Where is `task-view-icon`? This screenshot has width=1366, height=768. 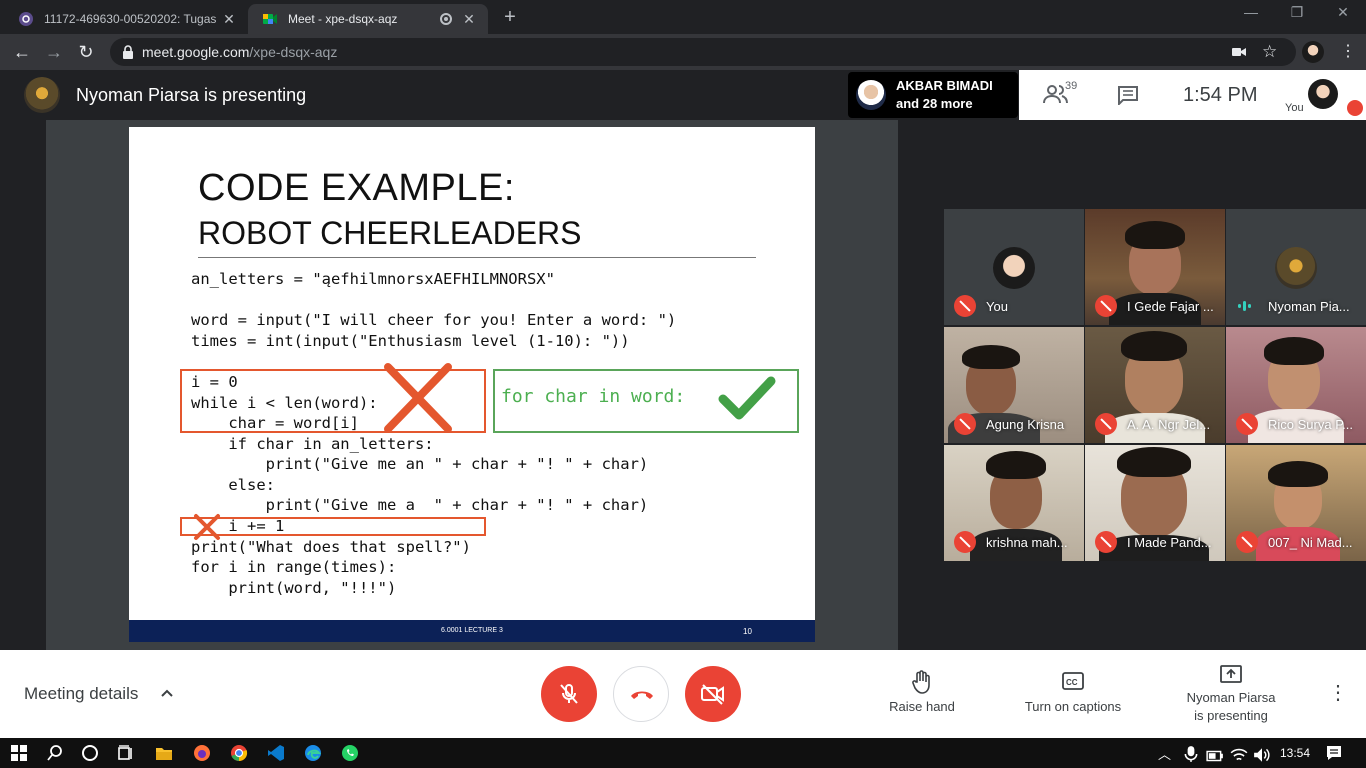
task-view-icon is located at coordinates (126, 753).